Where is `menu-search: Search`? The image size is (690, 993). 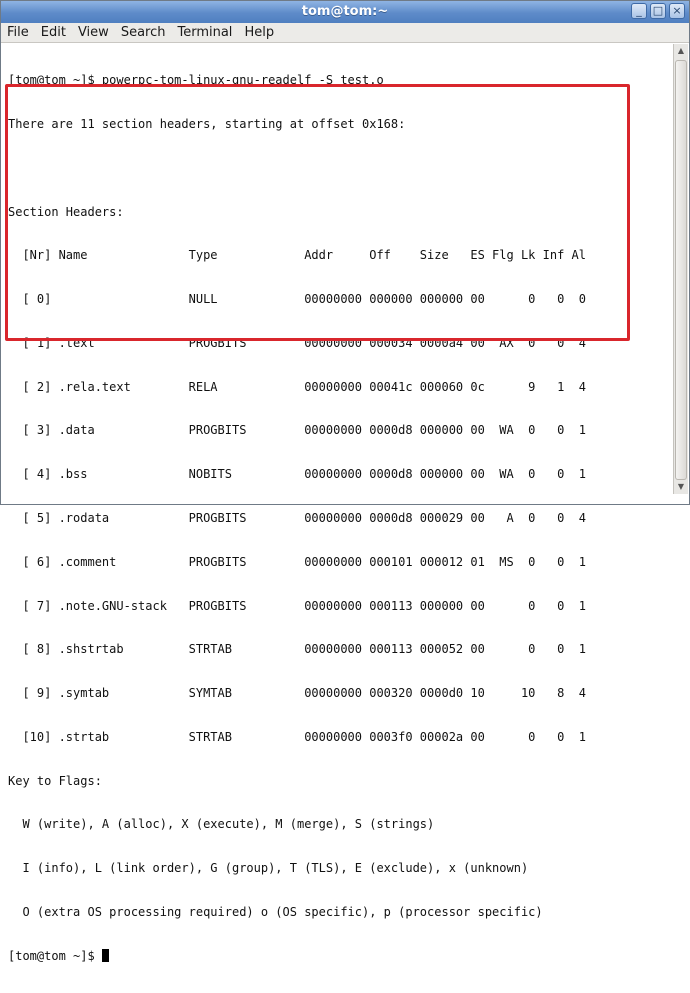 menu-search: Search is located at coordinates (143, 32).